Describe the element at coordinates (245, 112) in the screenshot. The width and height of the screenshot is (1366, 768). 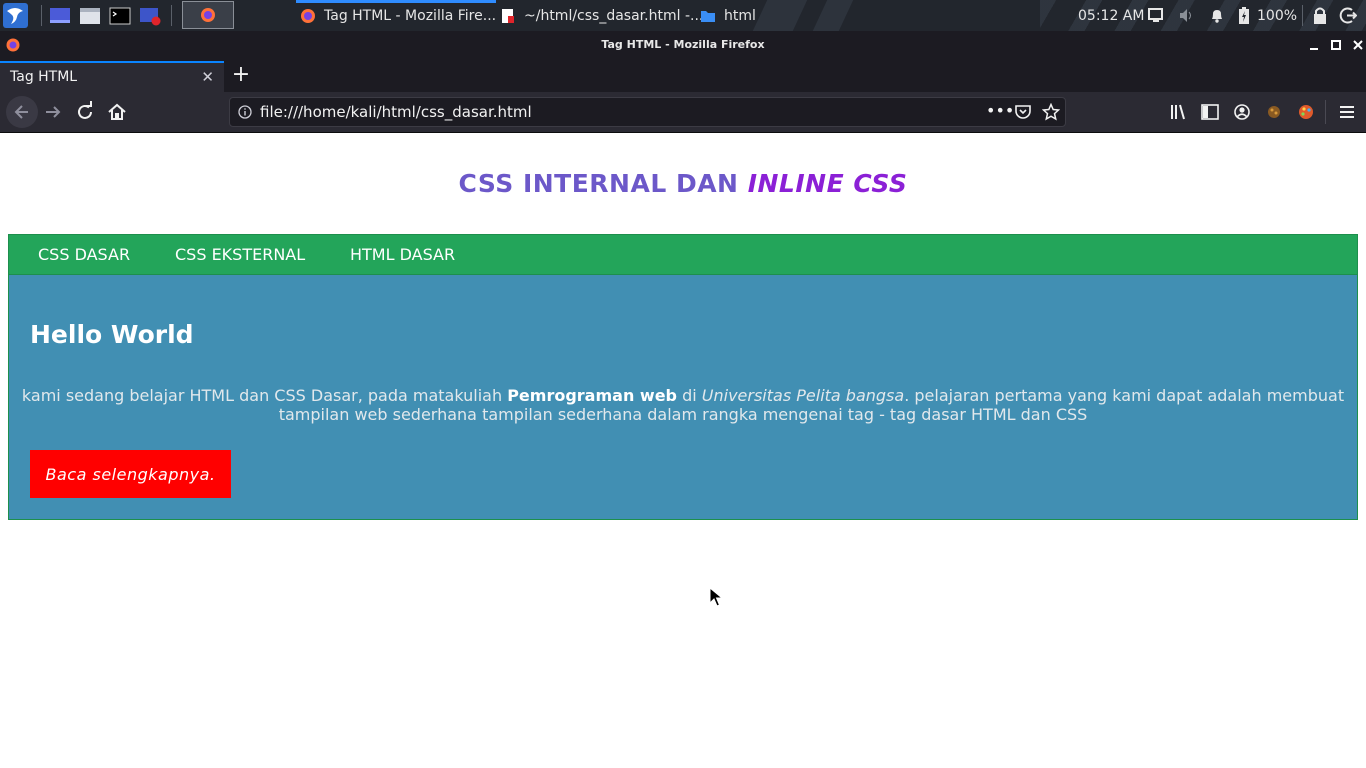
I see `site-info-icon` at that location.